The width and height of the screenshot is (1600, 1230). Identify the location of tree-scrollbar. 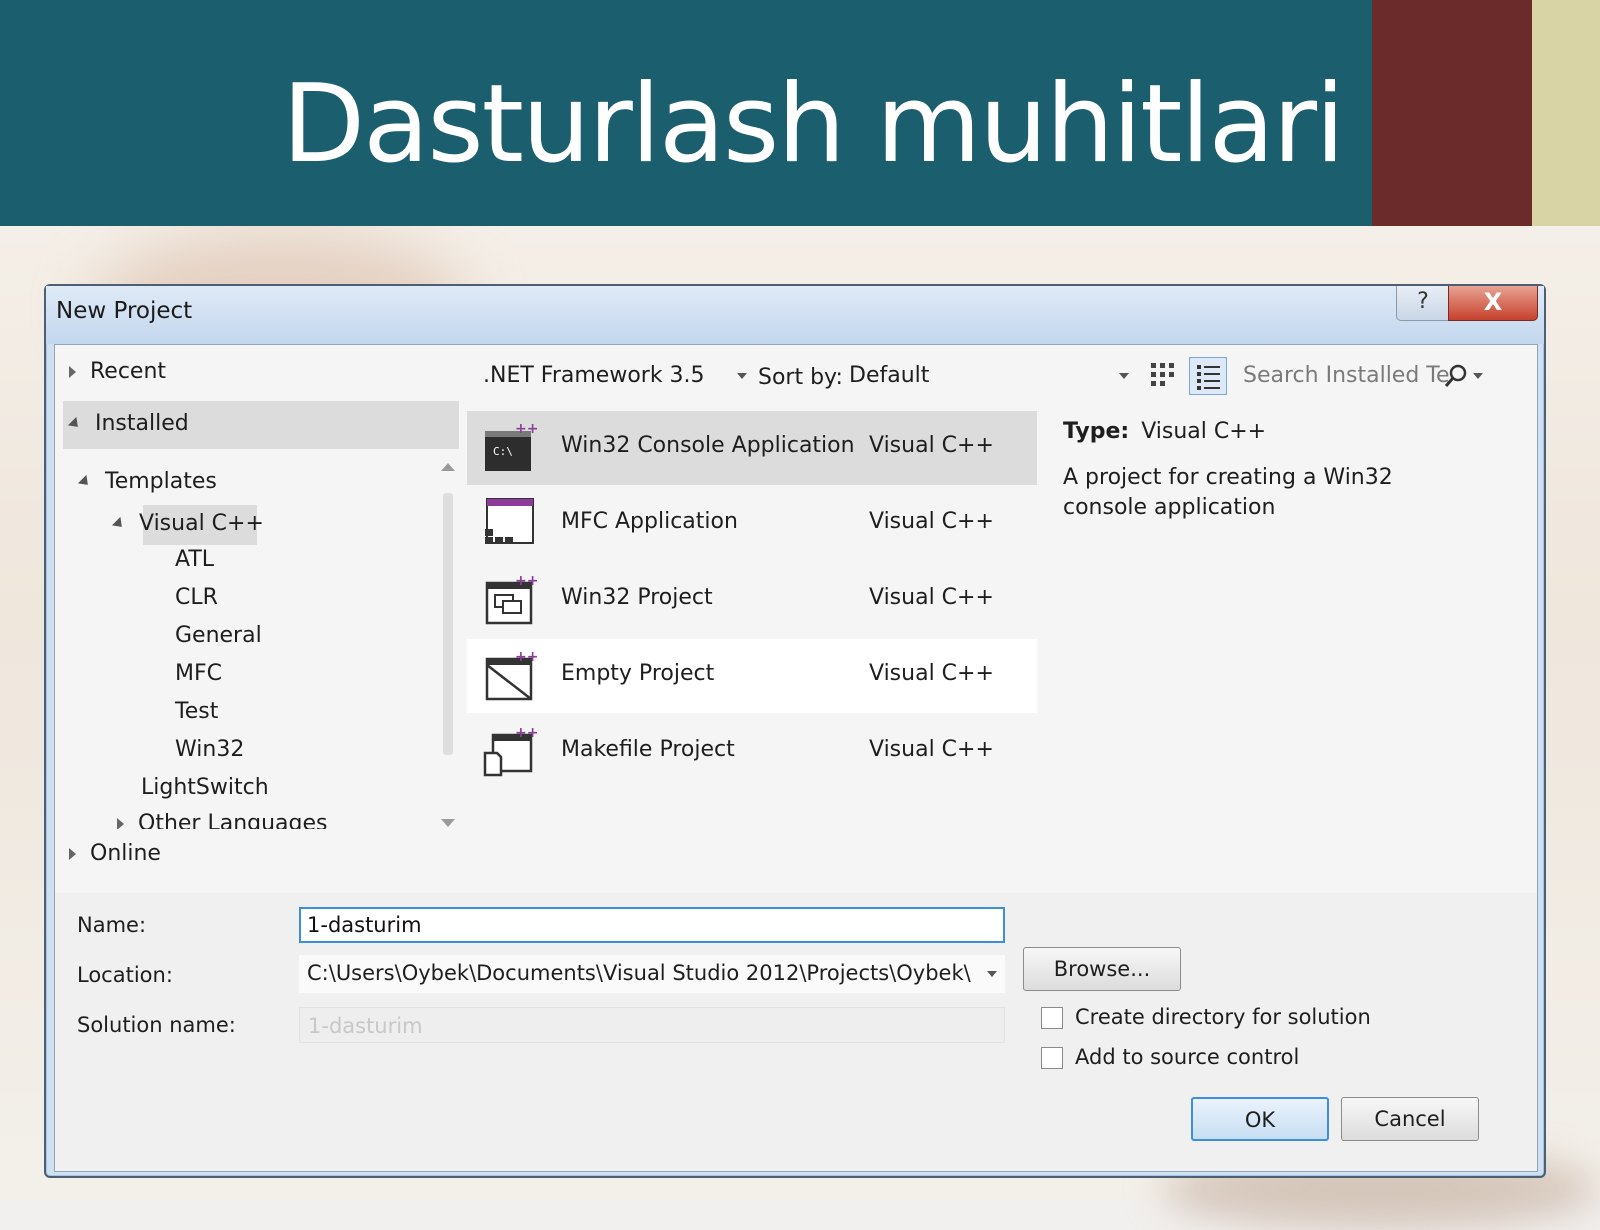
(449, 651).